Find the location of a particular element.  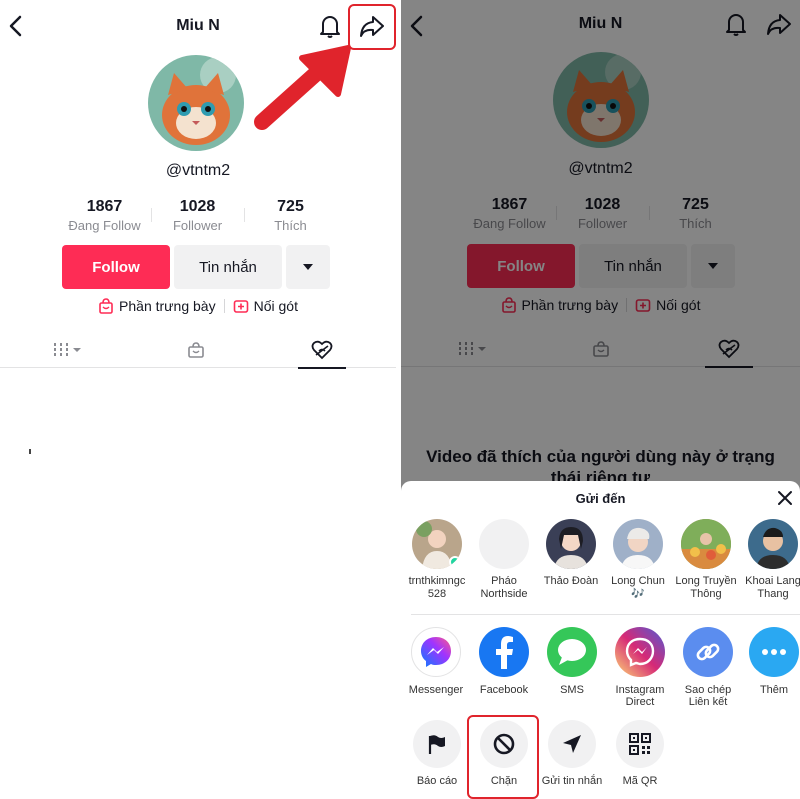

sms-icon is located at coordinates (572, 652).